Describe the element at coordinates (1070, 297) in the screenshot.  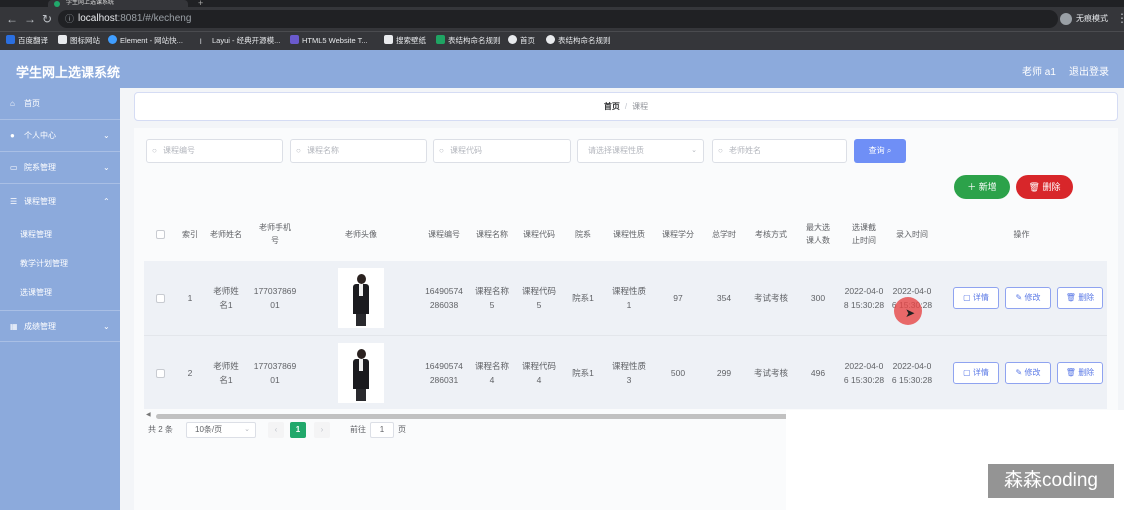
I see `trash-icon: 🗑` at that location.